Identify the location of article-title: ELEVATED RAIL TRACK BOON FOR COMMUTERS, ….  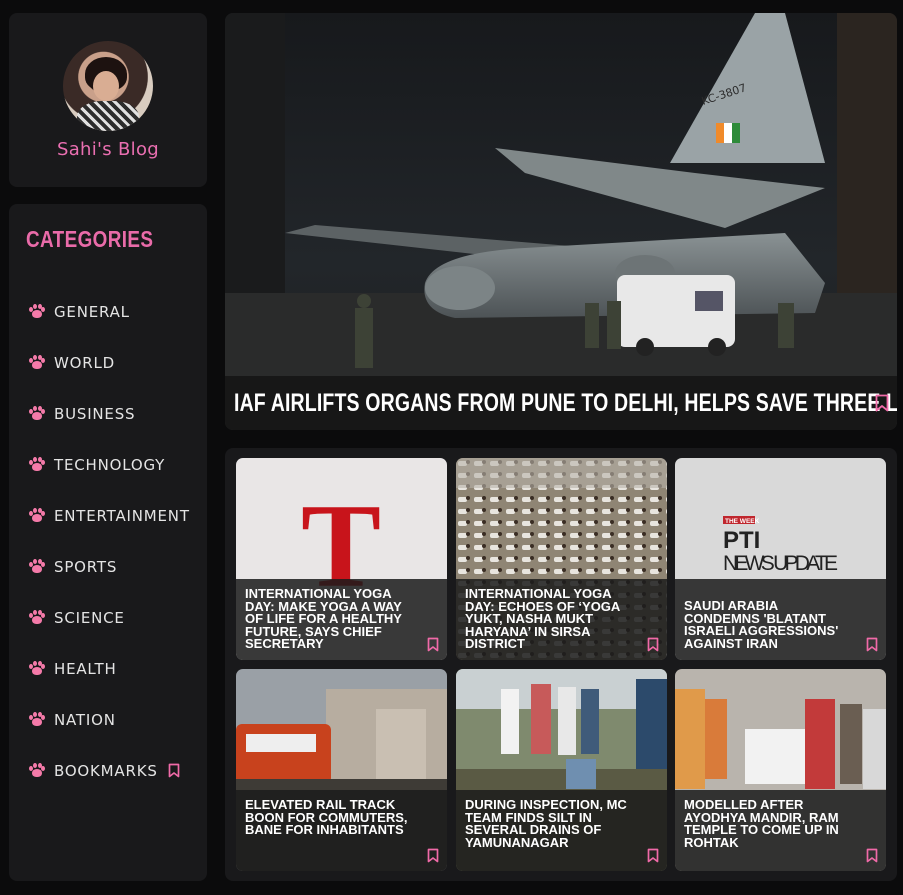
(326, 817).